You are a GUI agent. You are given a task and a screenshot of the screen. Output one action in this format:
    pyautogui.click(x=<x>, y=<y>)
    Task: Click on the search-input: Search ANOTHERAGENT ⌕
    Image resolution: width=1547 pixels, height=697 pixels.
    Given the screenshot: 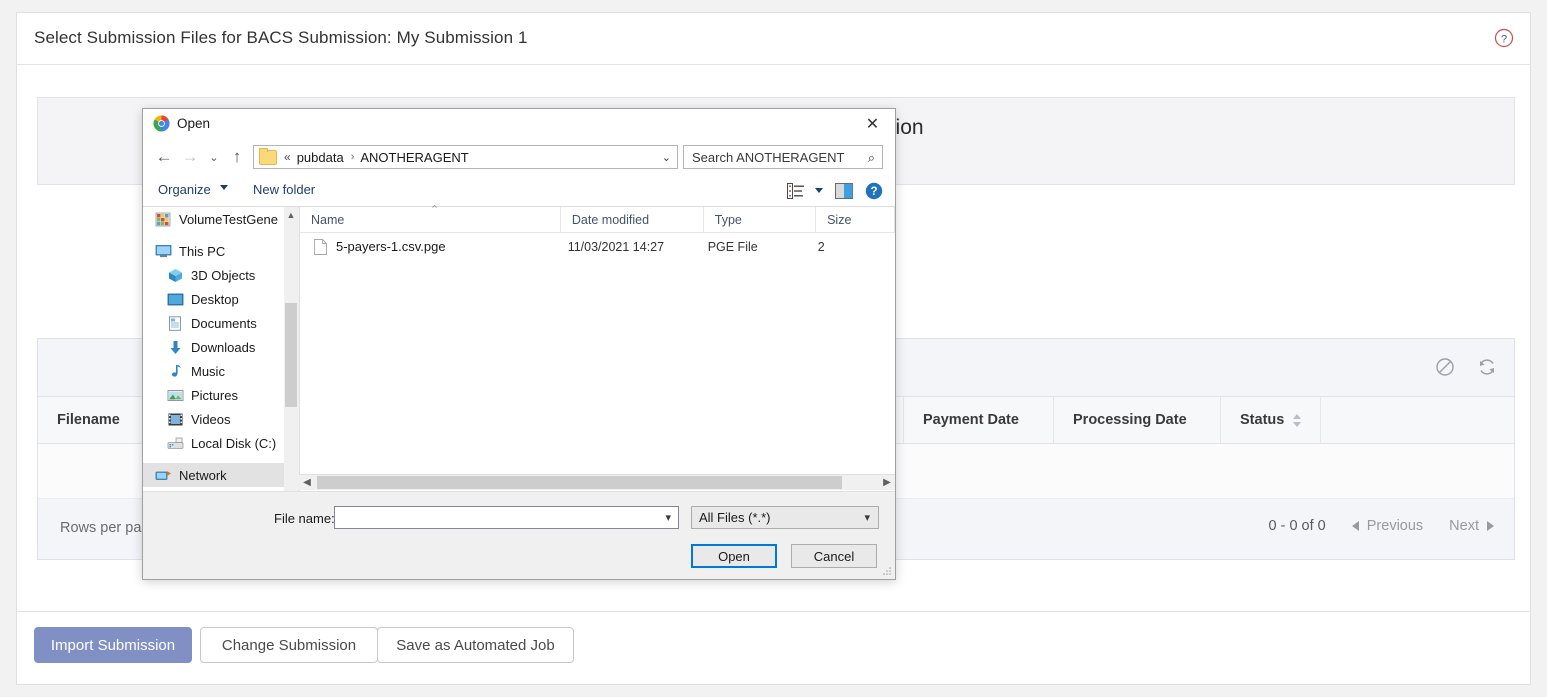 What is the action you would take?
    pyautogui.click(x=783, y=157)
    